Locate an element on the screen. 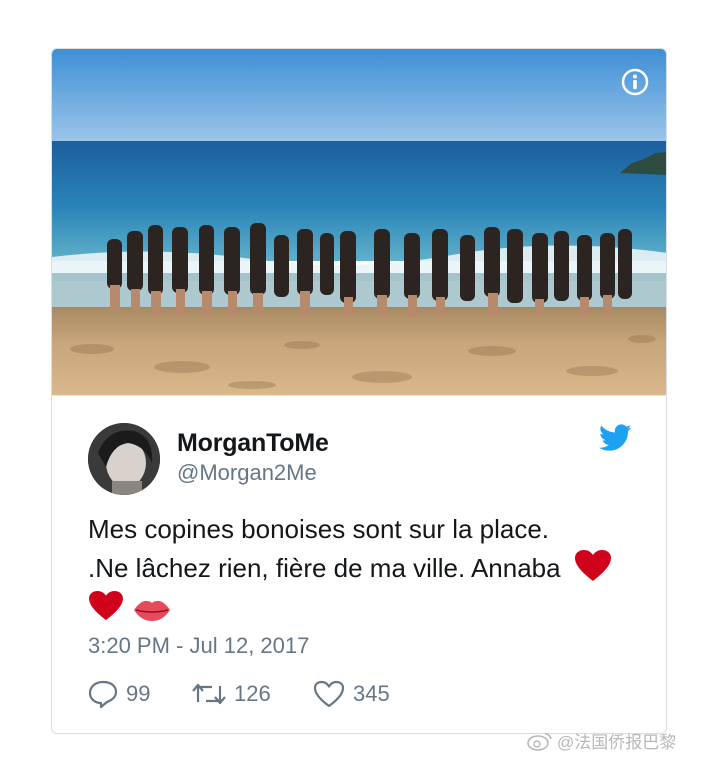  like-button: 345 is located at coordinates (351, 694).